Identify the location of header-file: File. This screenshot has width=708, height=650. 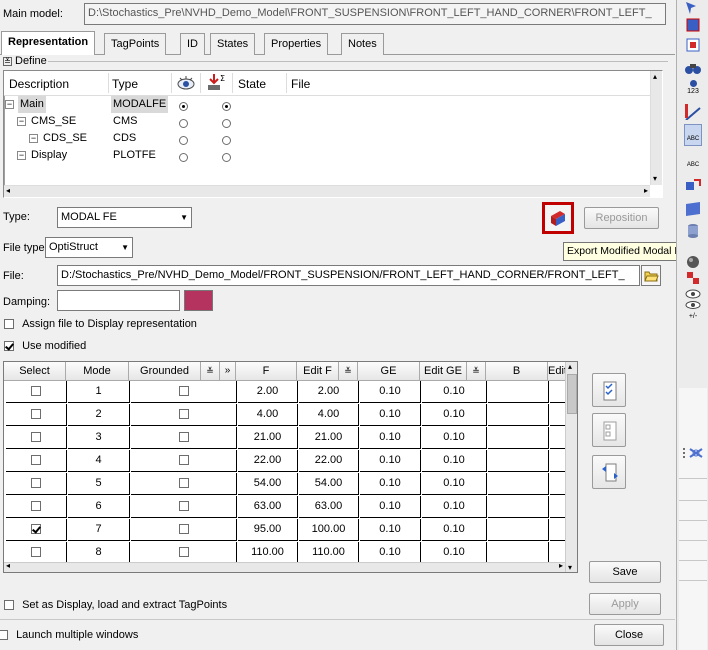
(300, 84).